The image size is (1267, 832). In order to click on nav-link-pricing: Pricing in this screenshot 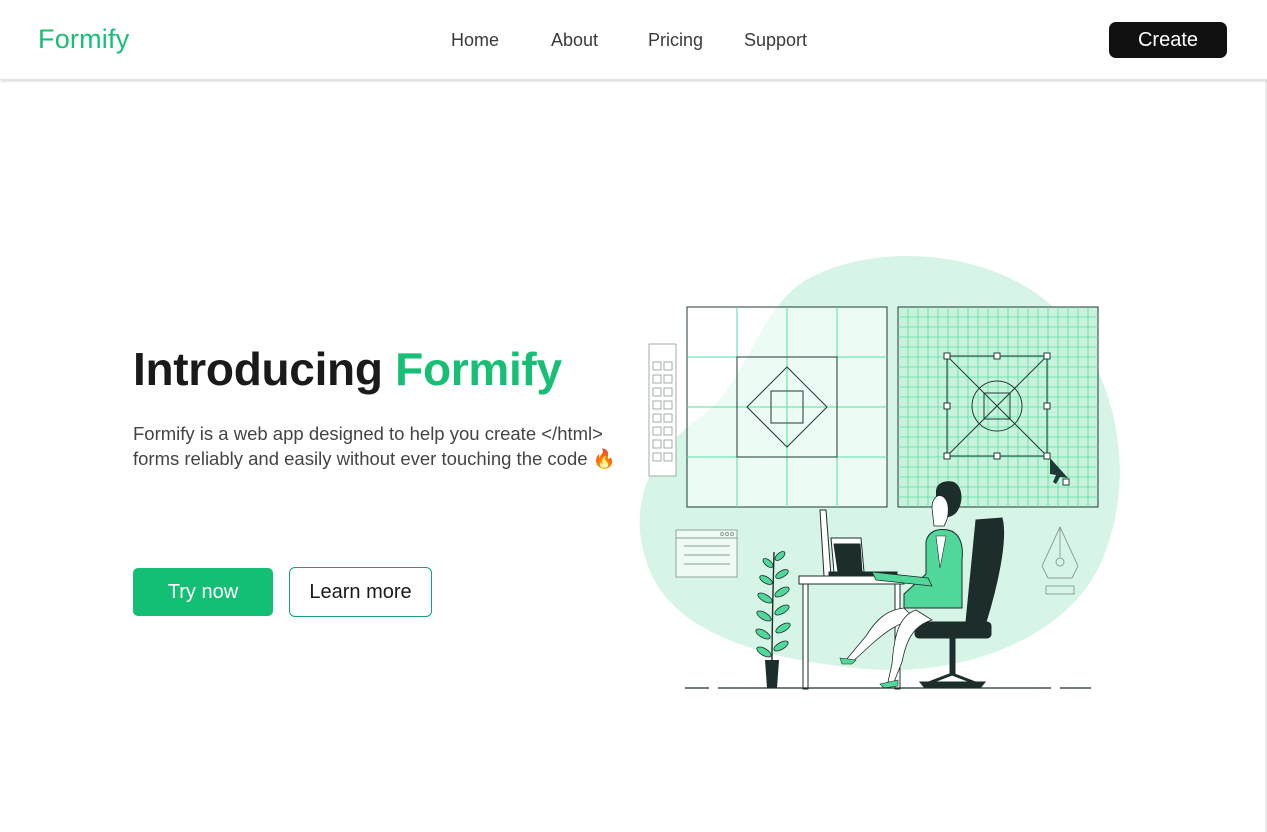, I will do `click(675, 40)`.